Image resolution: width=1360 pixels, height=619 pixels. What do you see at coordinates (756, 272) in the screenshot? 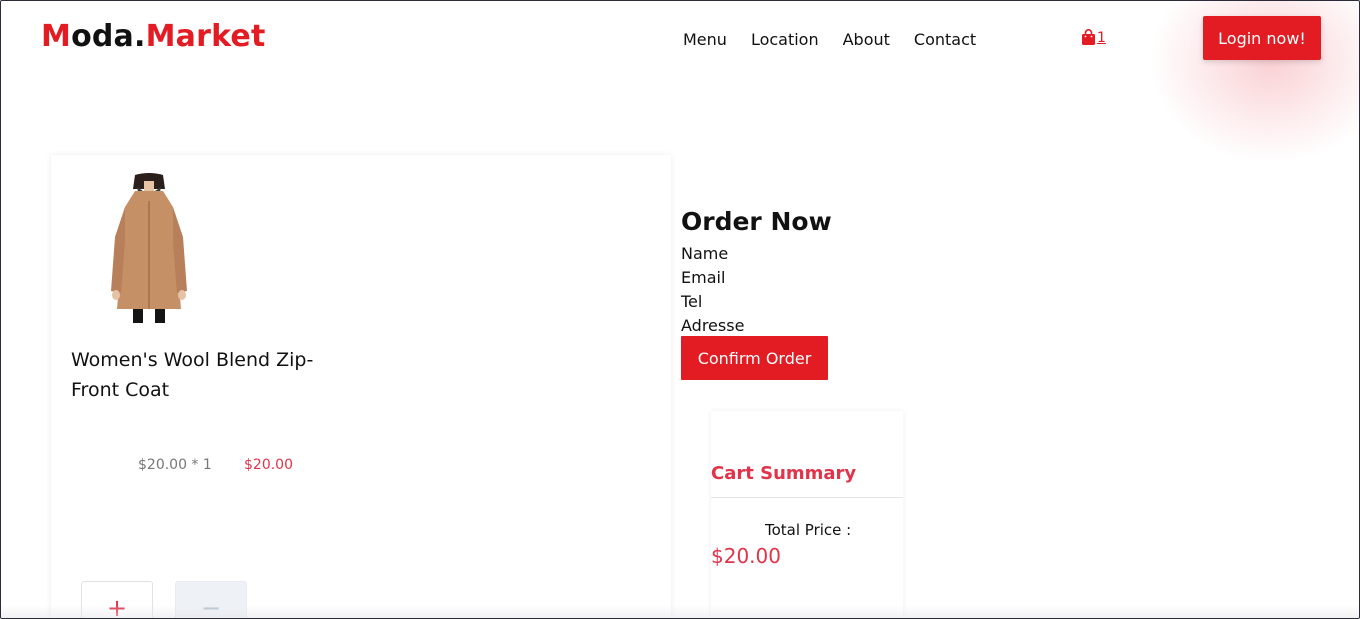
I see `order-form: Order Now Name Email Tel Adresse` at bounding box center [756, 272].